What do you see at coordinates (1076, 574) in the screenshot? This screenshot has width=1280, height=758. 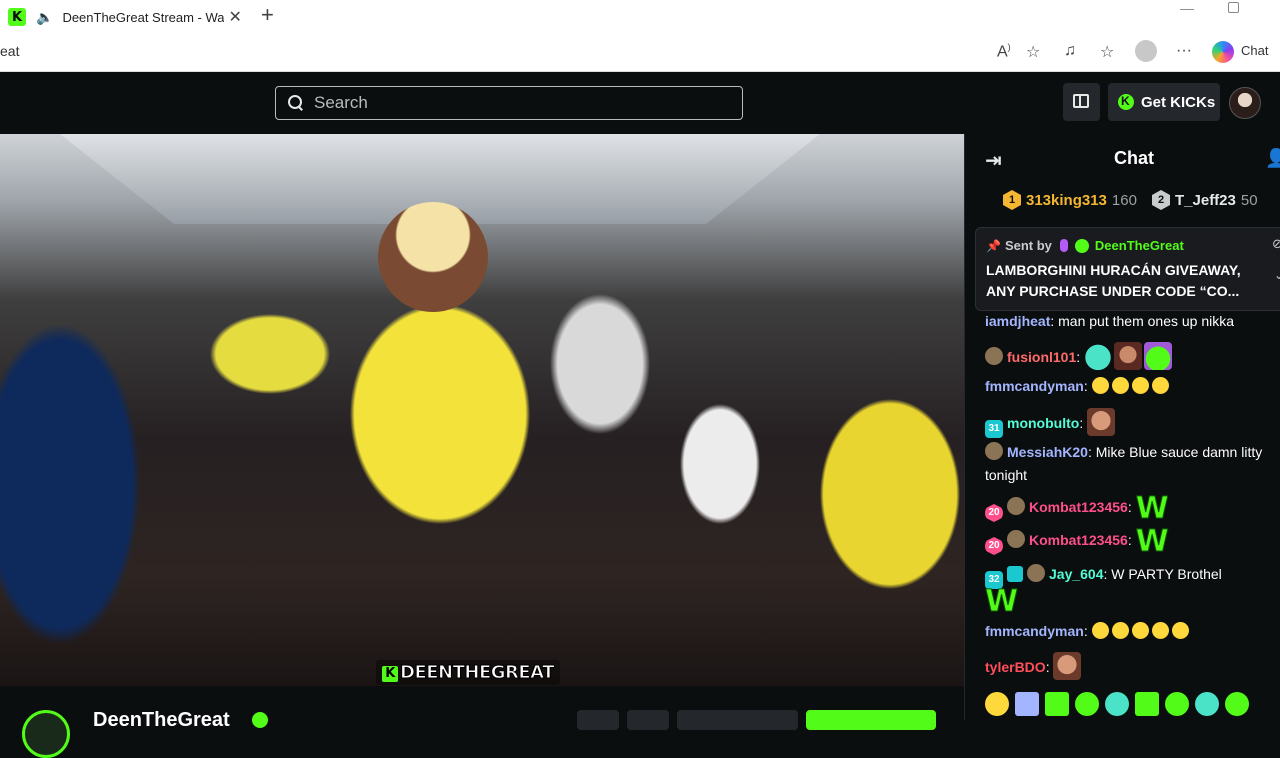 I see `chat-username: Jay_604` at bounding box center [1076, 574].